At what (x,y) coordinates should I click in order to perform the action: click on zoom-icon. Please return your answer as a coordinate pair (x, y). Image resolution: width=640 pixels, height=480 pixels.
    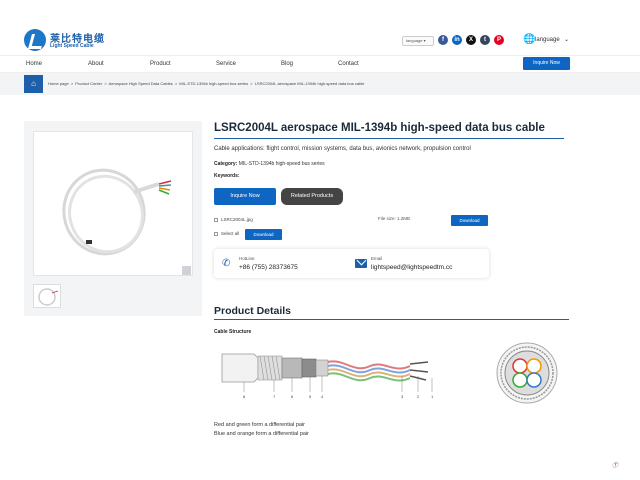
    Looking at the image, I should click on (186, 270).